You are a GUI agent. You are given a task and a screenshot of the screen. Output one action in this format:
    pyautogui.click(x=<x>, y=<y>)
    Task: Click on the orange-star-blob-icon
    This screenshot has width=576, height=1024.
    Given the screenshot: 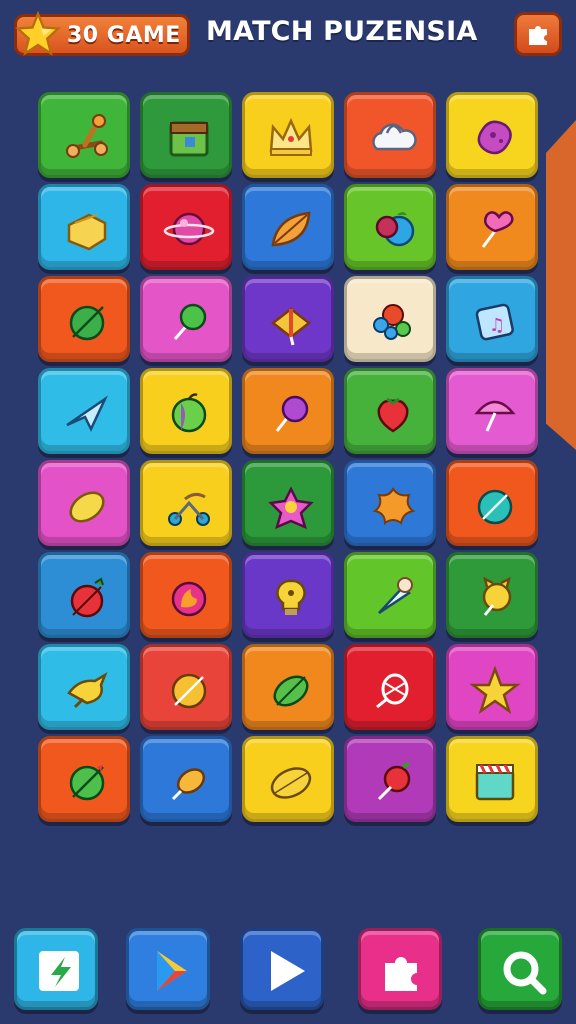 What is the action you would take?
    pyautogui.click(x=394, y=506)
    